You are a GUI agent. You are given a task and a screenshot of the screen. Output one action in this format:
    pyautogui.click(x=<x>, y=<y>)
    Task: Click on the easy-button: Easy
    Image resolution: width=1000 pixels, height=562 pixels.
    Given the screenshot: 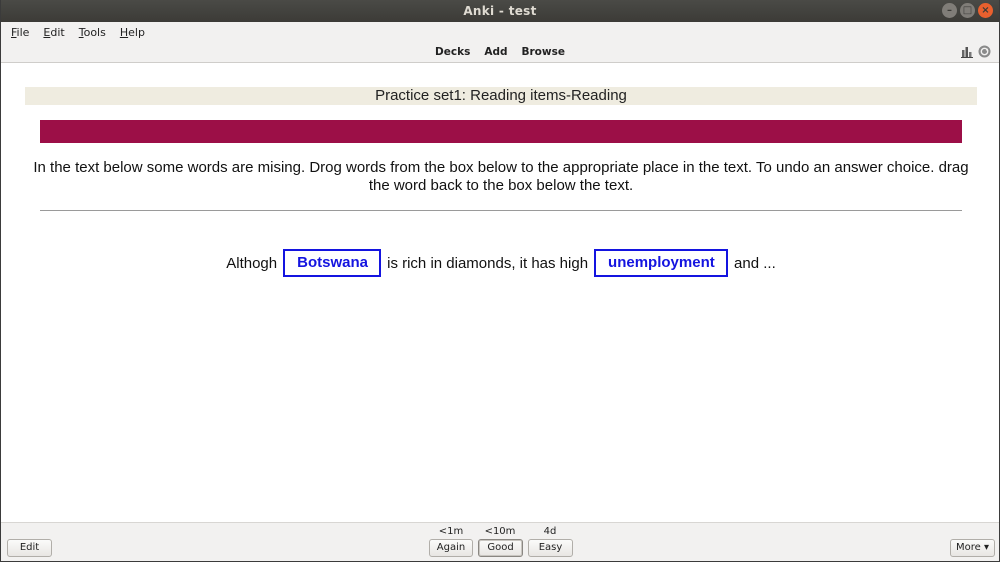 What is the action you would take?
    pyautogui.click(x=550, y=548)
    